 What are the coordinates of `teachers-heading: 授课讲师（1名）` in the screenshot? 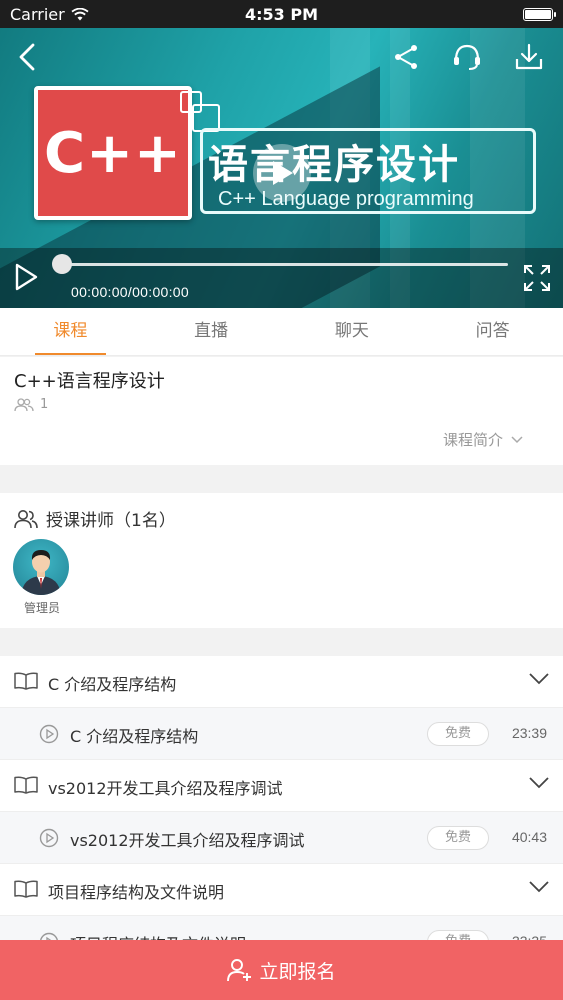 It's located at (95, 518).